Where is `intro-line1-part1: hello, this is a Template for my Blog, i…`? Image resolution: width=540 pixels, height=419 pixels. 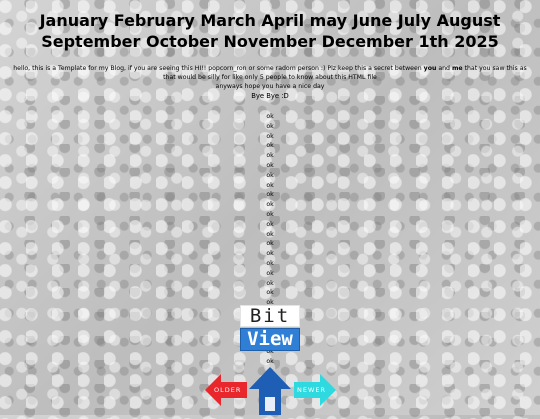
intro-line1-part1: hello, this is a Template for my Blog, i… is located at coordinates (218, 68).